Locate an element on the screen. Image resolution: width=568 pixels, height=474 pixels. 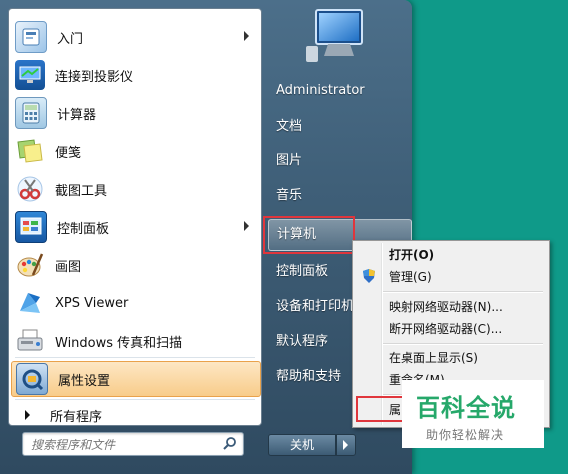
program-fax-scan: Windows 传真和扫描 is located at coordinates (135, 341).